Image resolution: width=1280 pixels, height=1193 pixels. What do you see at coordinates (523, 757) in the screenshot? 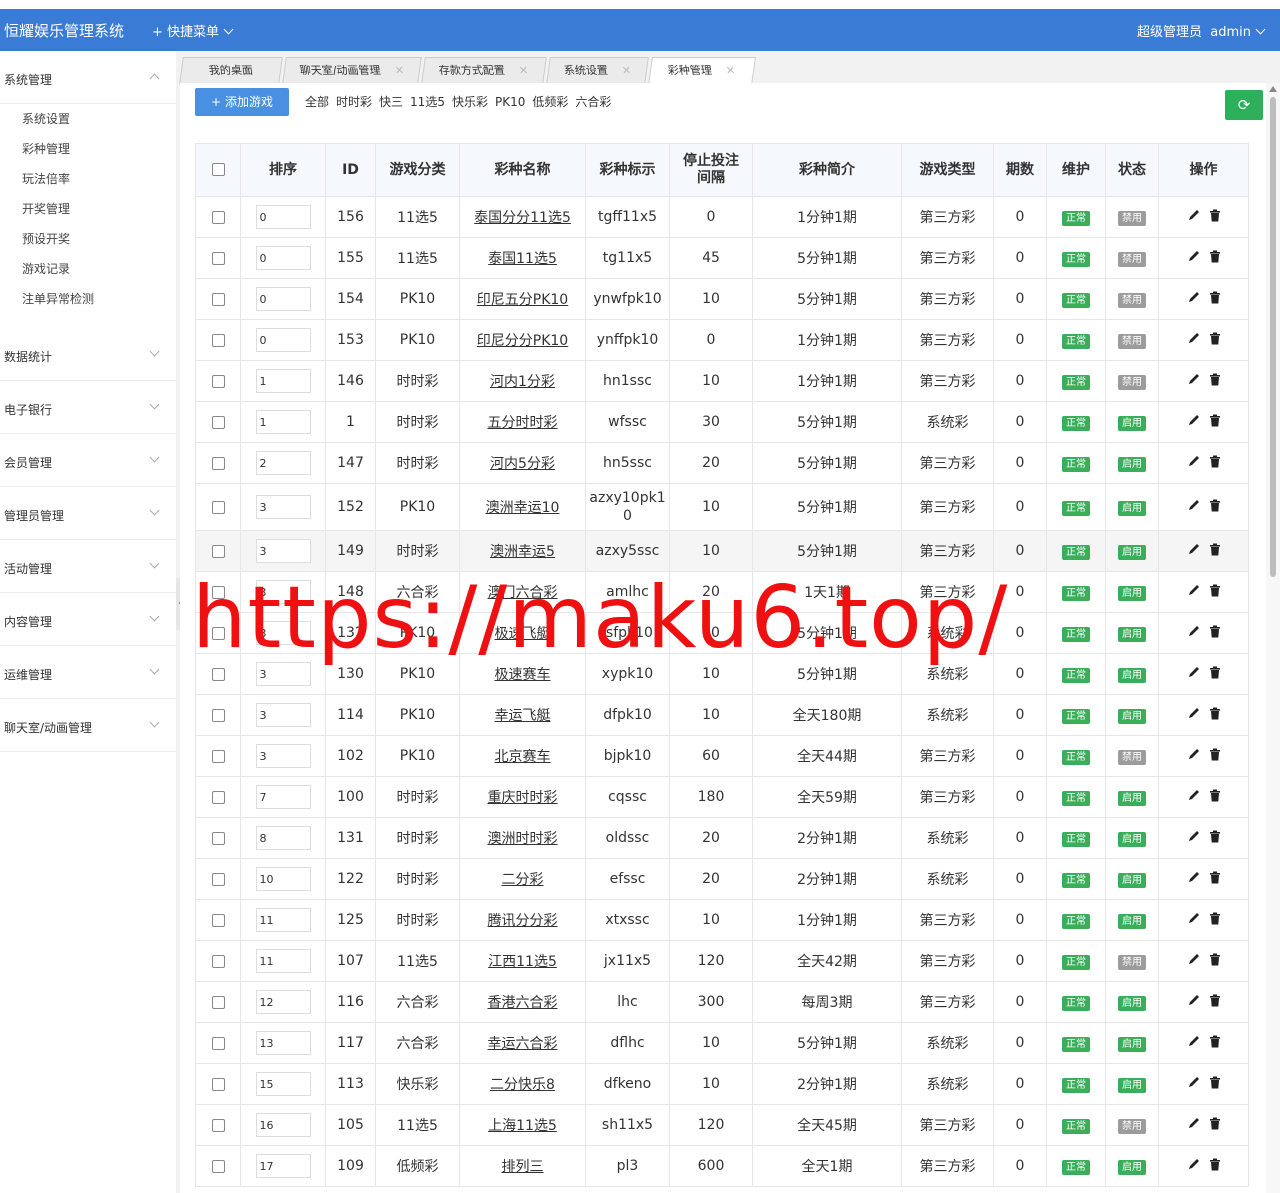
I see `lottery-name-link: 北京赛车` at bounding box center [523, 757].